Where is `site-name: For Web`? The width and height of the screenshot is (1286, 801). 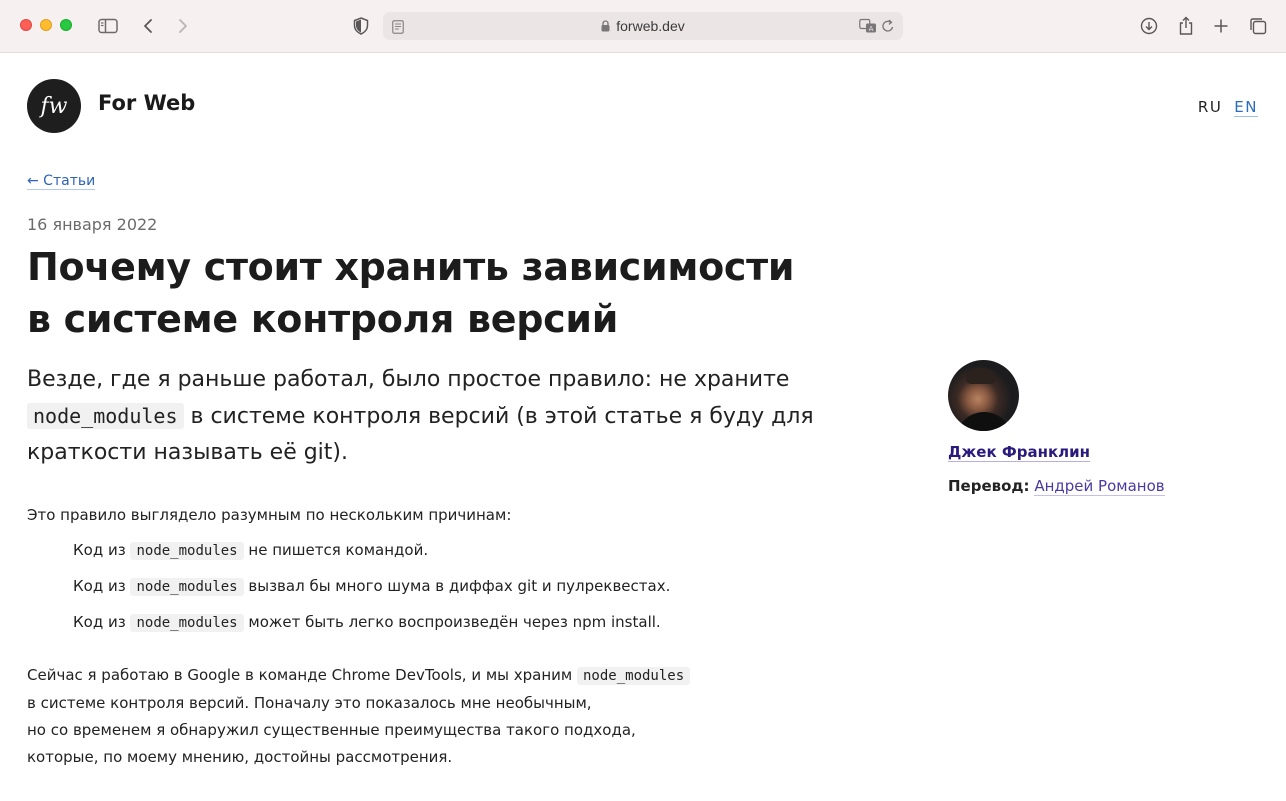
site-name: For Web is located at coordinates (146, 103).